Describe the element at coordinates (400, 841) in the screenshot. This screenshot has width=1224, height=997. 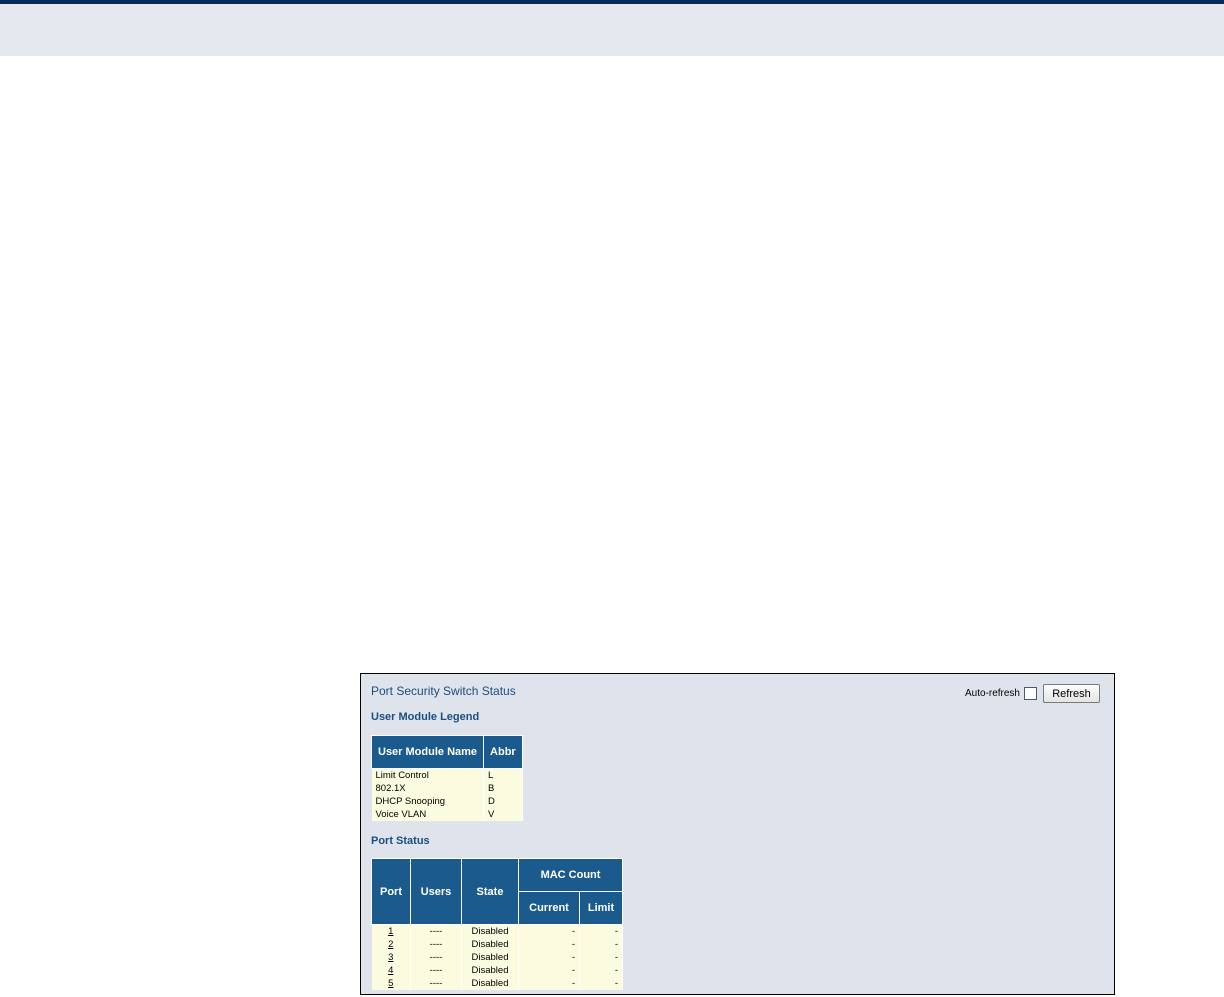
I see `port-status-heading: Port Status` at that location.